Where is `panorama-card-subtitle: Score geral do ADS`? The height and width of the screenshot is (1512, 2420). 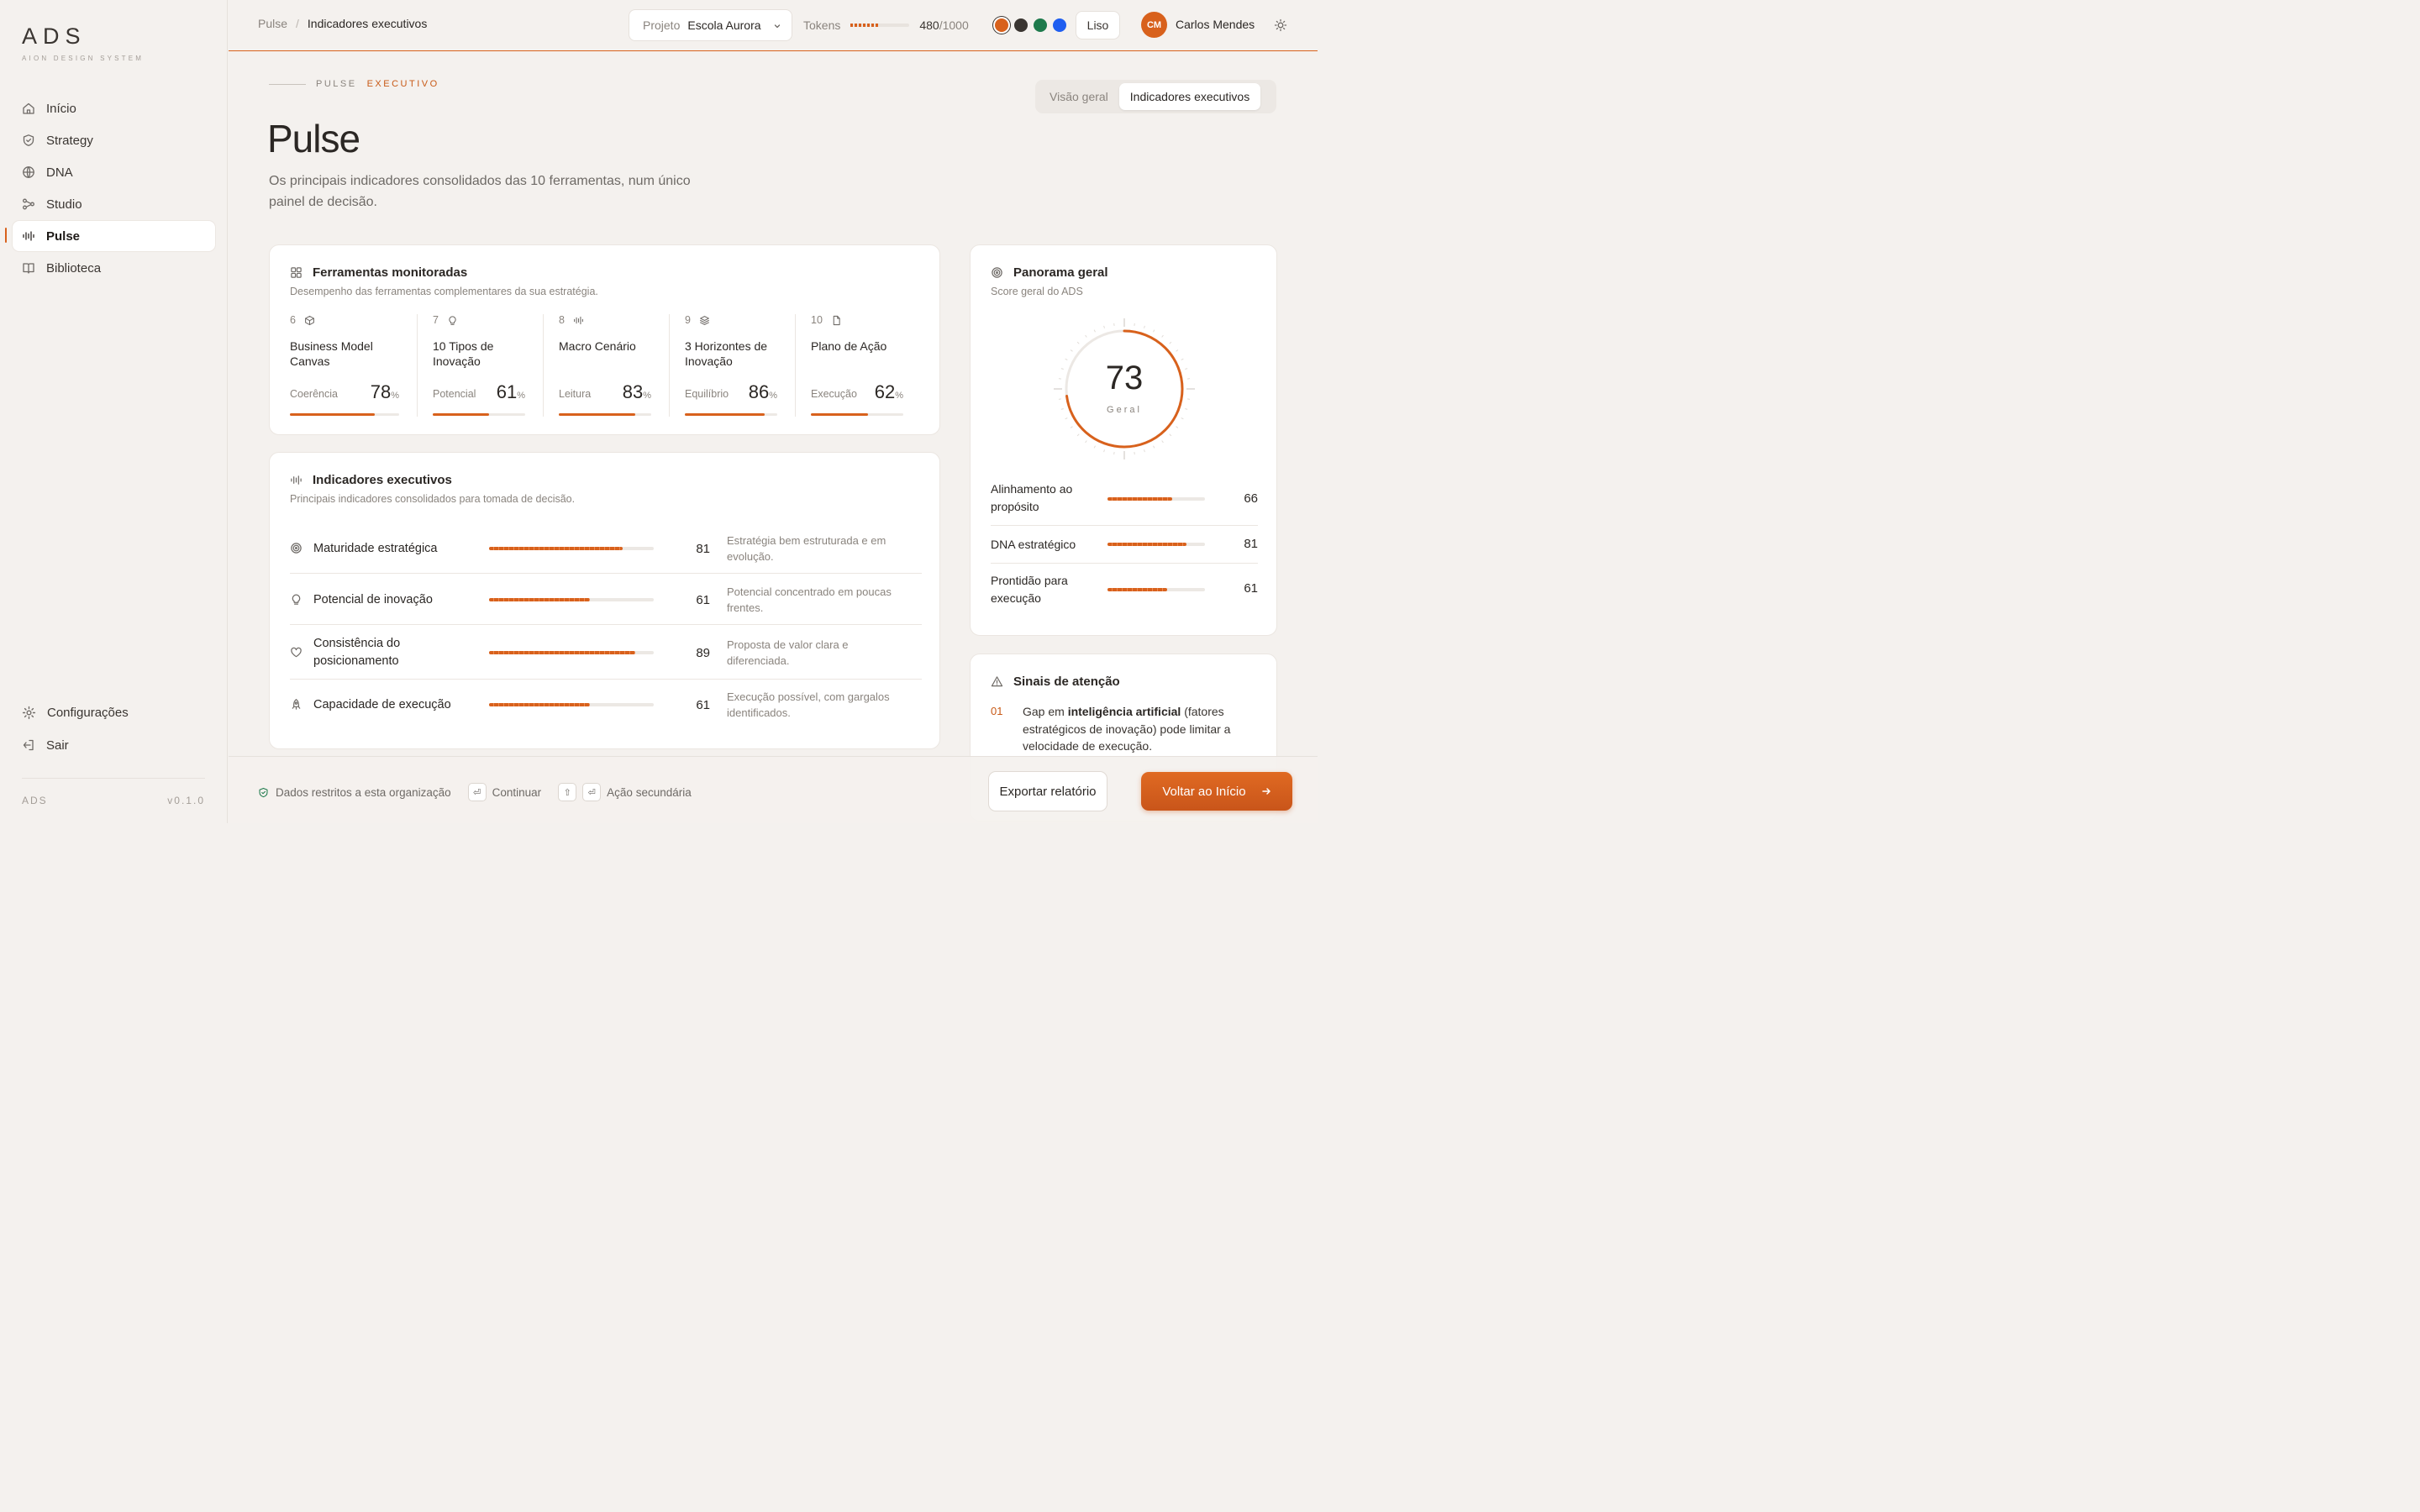
panorama-card-subtitle: Score geral do ADS is located at coordinates (1037, 291).